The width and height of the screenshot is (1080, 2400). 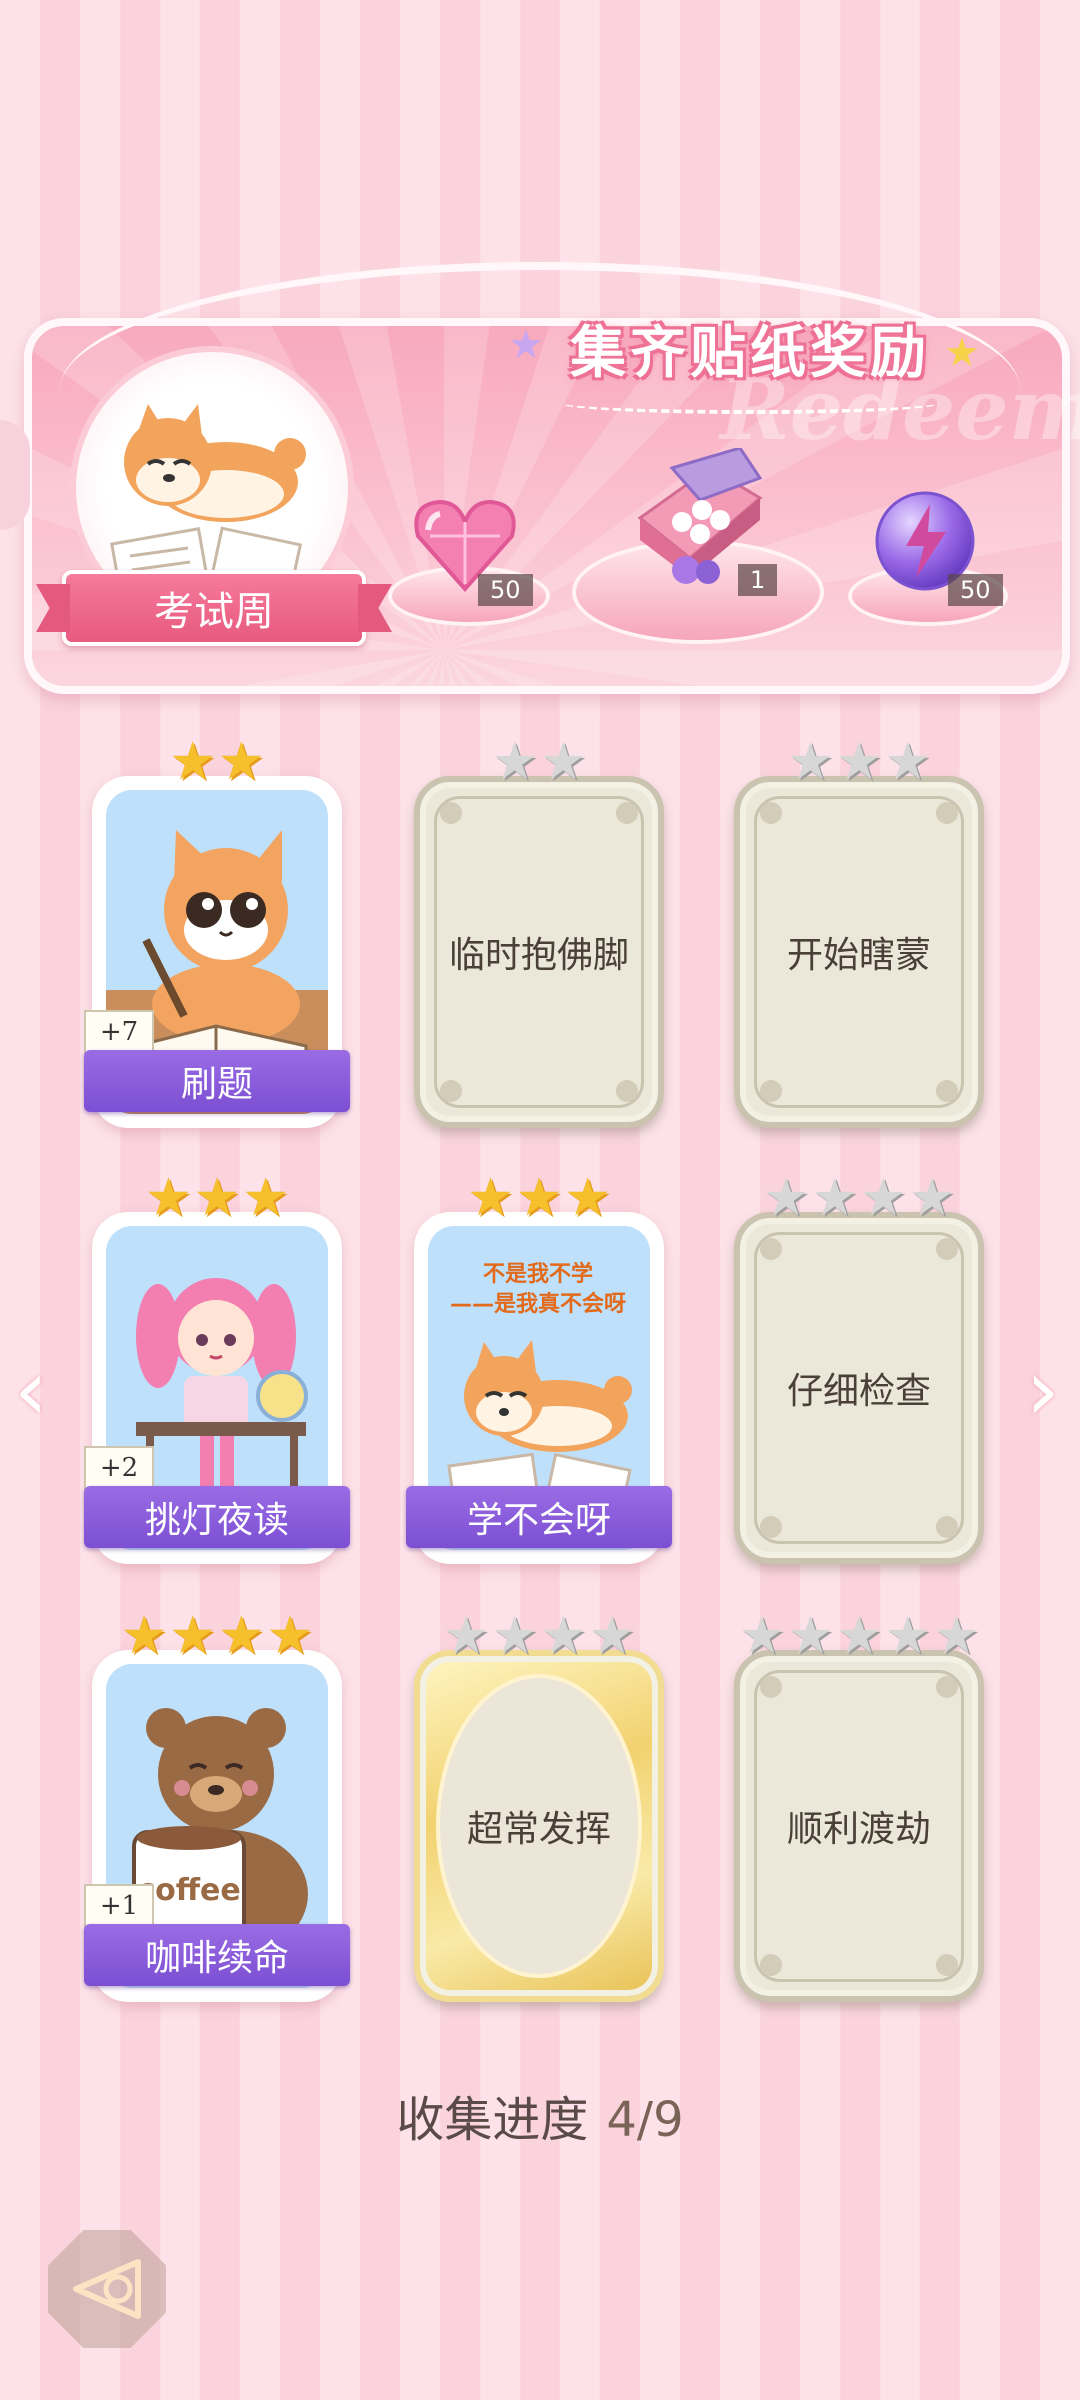 What do you see at coordinates (15, 475) in the screenshot?
I see `side-tab` at bounding box center [15, 475].